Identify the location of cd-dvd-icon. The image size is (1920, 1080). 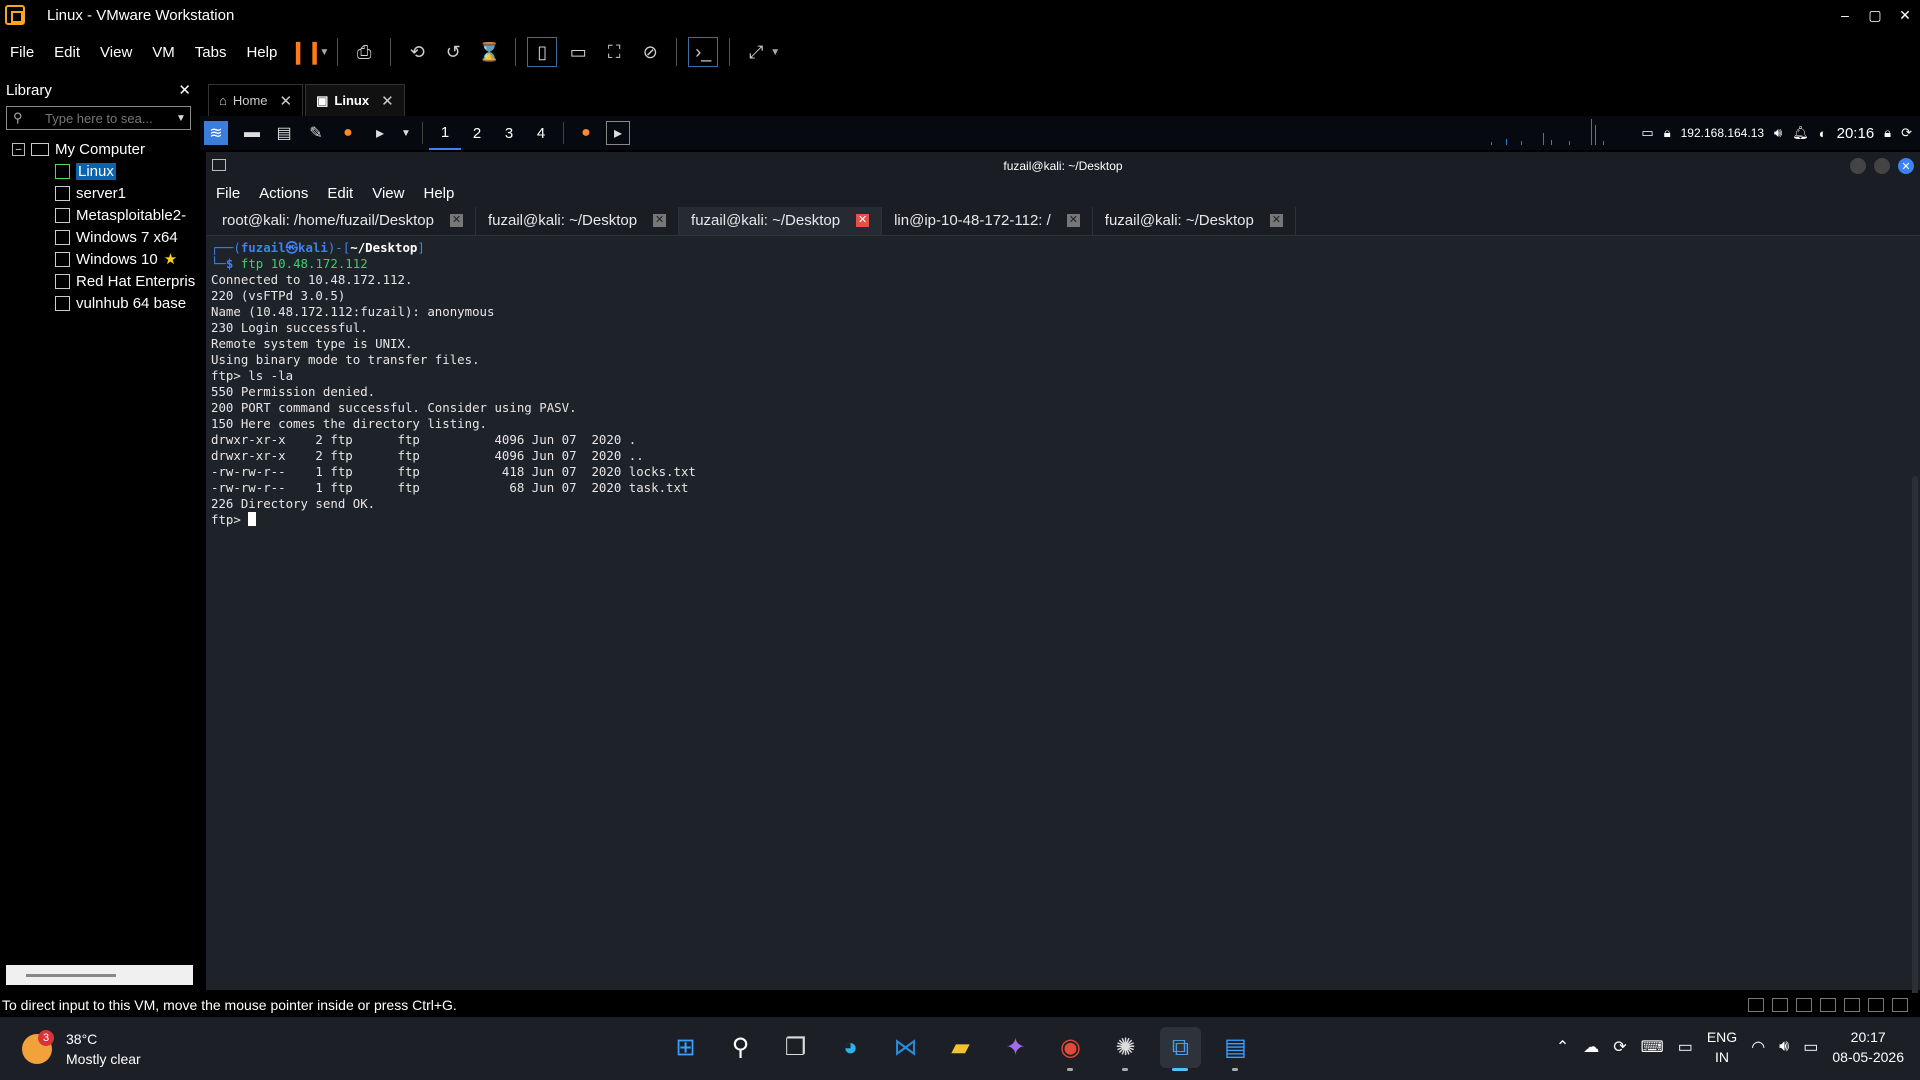
(1780, 1005).